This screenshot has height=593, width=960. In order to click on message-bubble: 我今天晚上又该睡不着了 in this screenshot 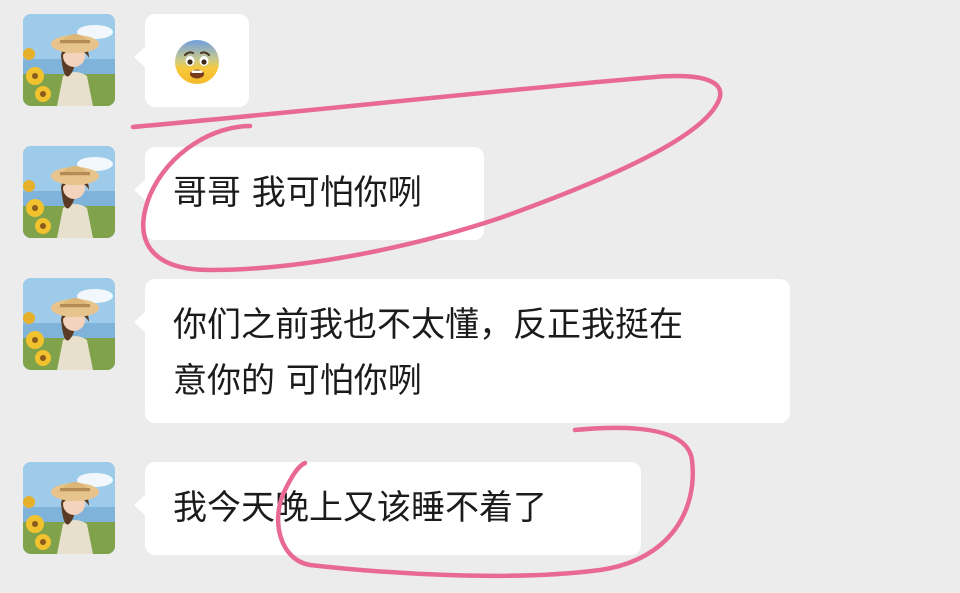, I will do `click(387, 508)`.